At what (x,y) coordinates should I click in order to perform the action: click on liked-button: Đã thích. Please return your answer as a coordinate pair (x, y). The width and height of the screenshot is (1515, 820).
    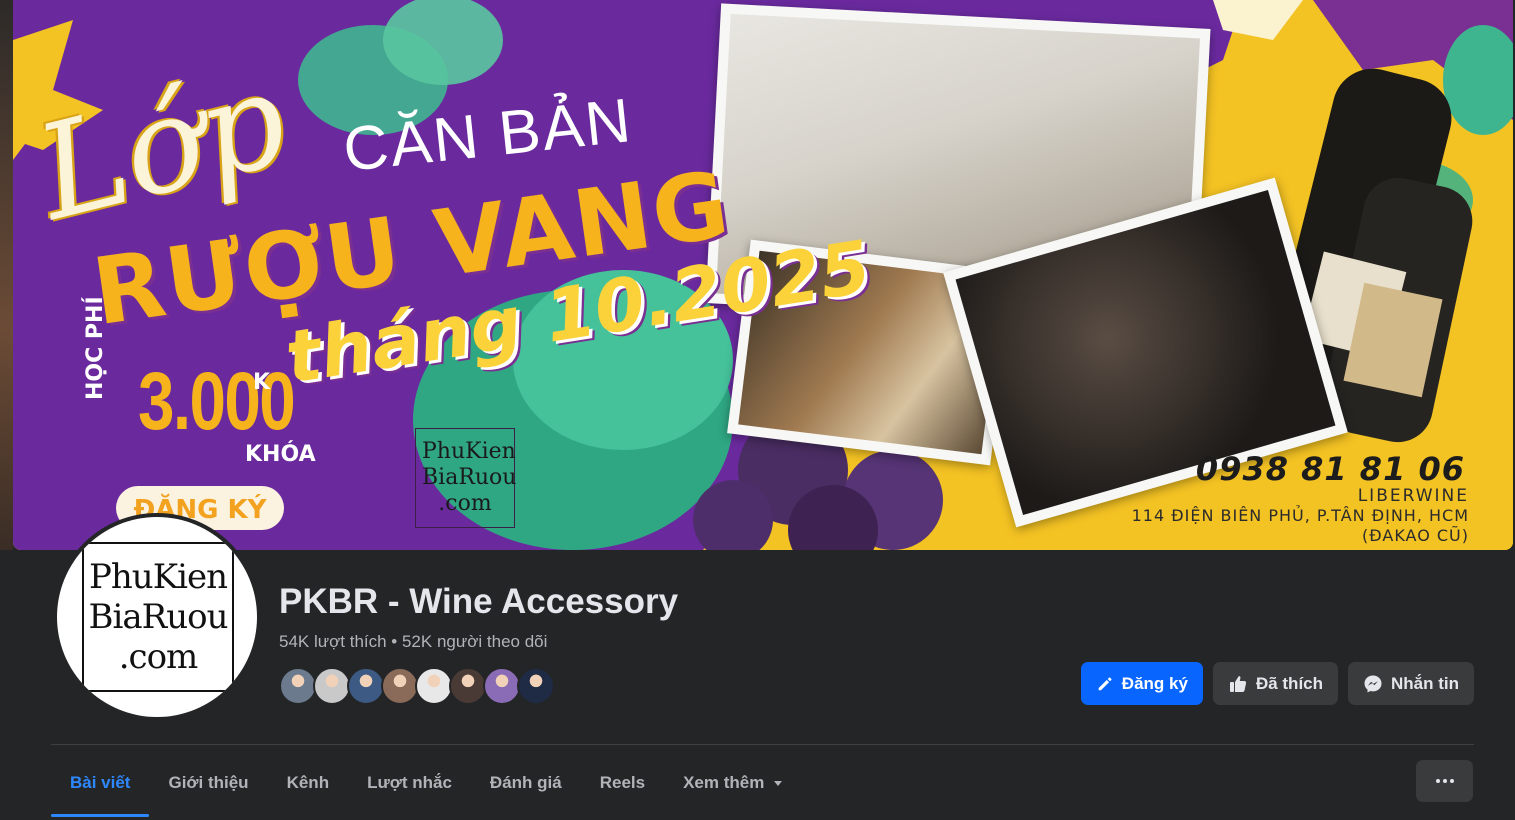
    Looking at the image, I should click on (1275, 683).